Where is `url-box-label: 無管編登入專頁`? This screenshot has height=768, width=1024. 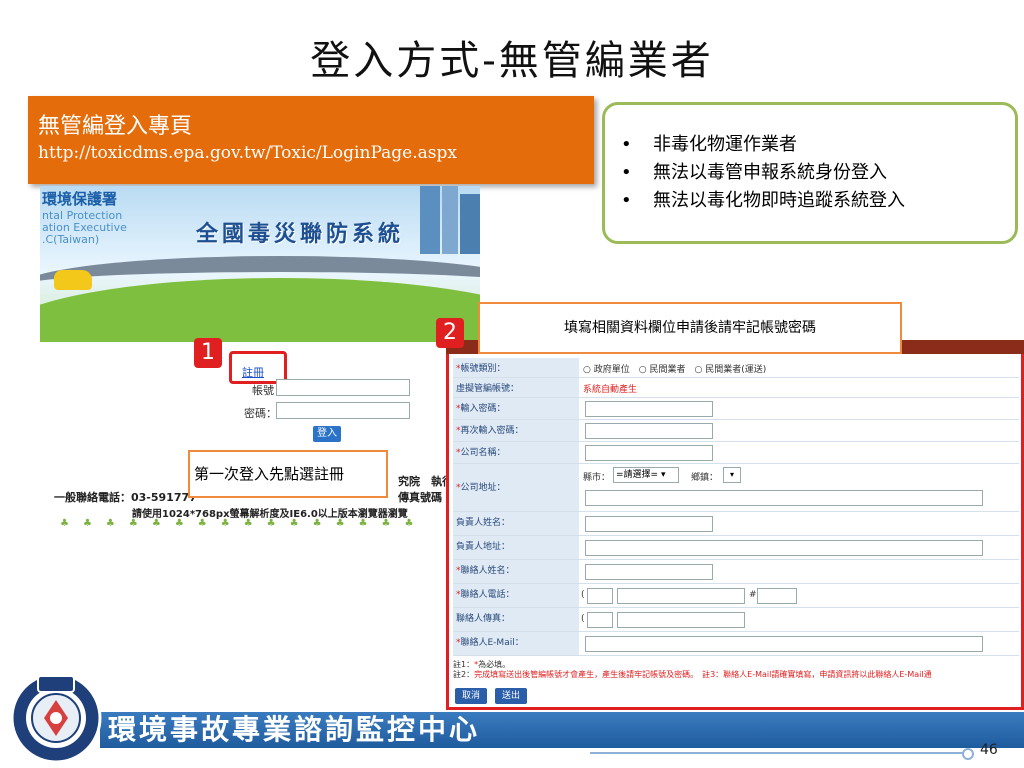 url-box-label: 無管編登入專頁 is located at coordinates (115, 126).